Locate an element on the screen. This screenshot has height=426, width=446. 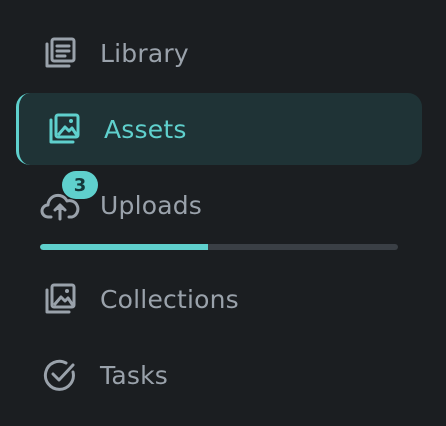
sidebar-item-label: Library is located at coordinates (144, 53).